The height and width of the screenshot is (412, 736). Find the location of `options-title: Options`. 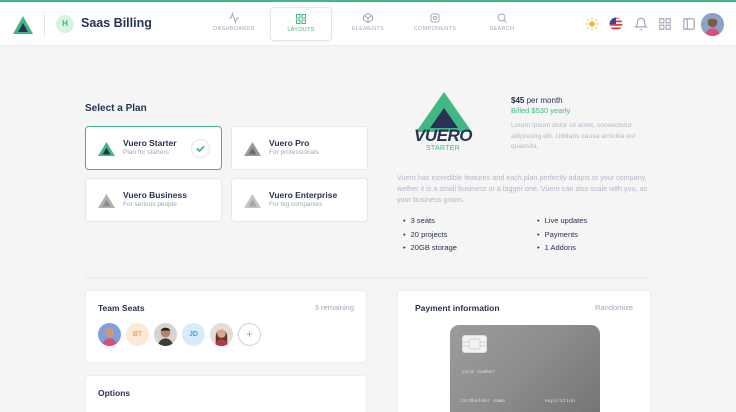

options-title: Options is located at coordinates (114, 393).